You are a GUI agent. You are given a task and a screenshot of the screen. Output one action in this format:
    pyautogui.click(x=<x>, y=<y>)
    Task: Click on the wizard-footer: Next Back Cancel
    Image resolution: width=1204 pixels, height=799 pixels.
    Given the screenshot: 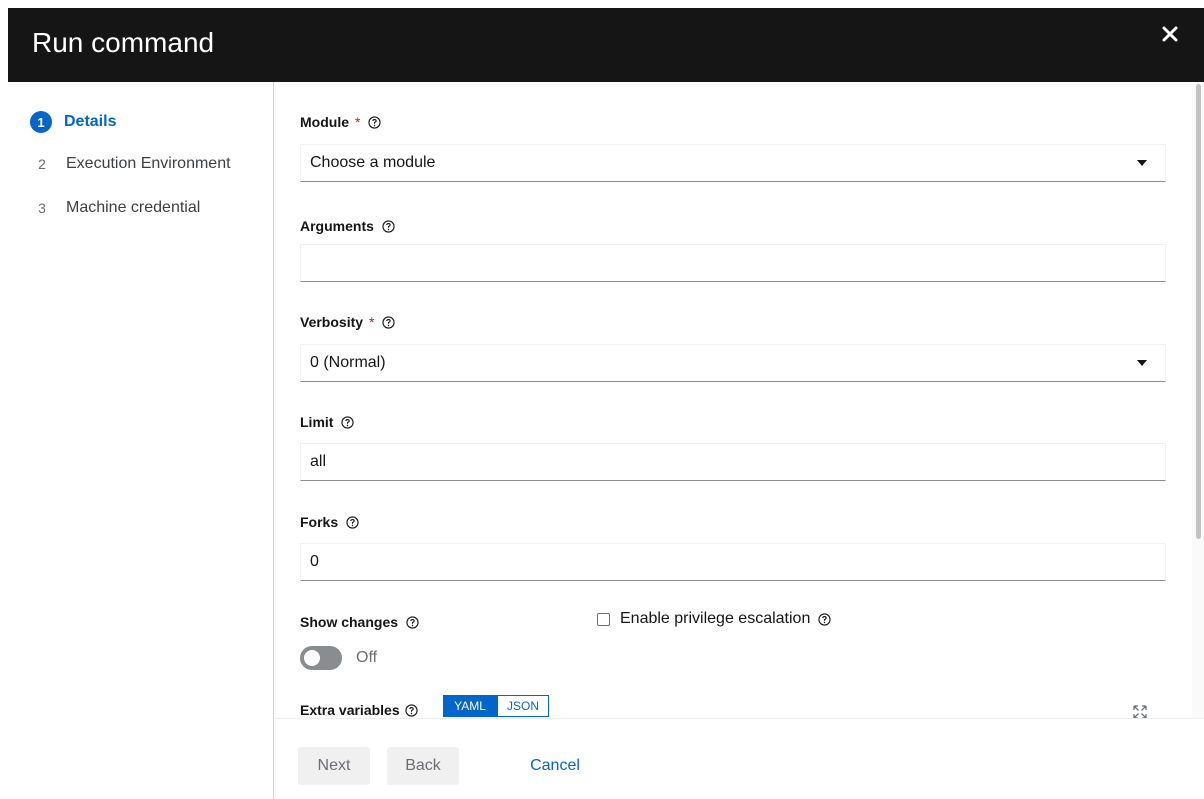 What is the action you would take?
    pyautogui.click(x=739, y=758)
    